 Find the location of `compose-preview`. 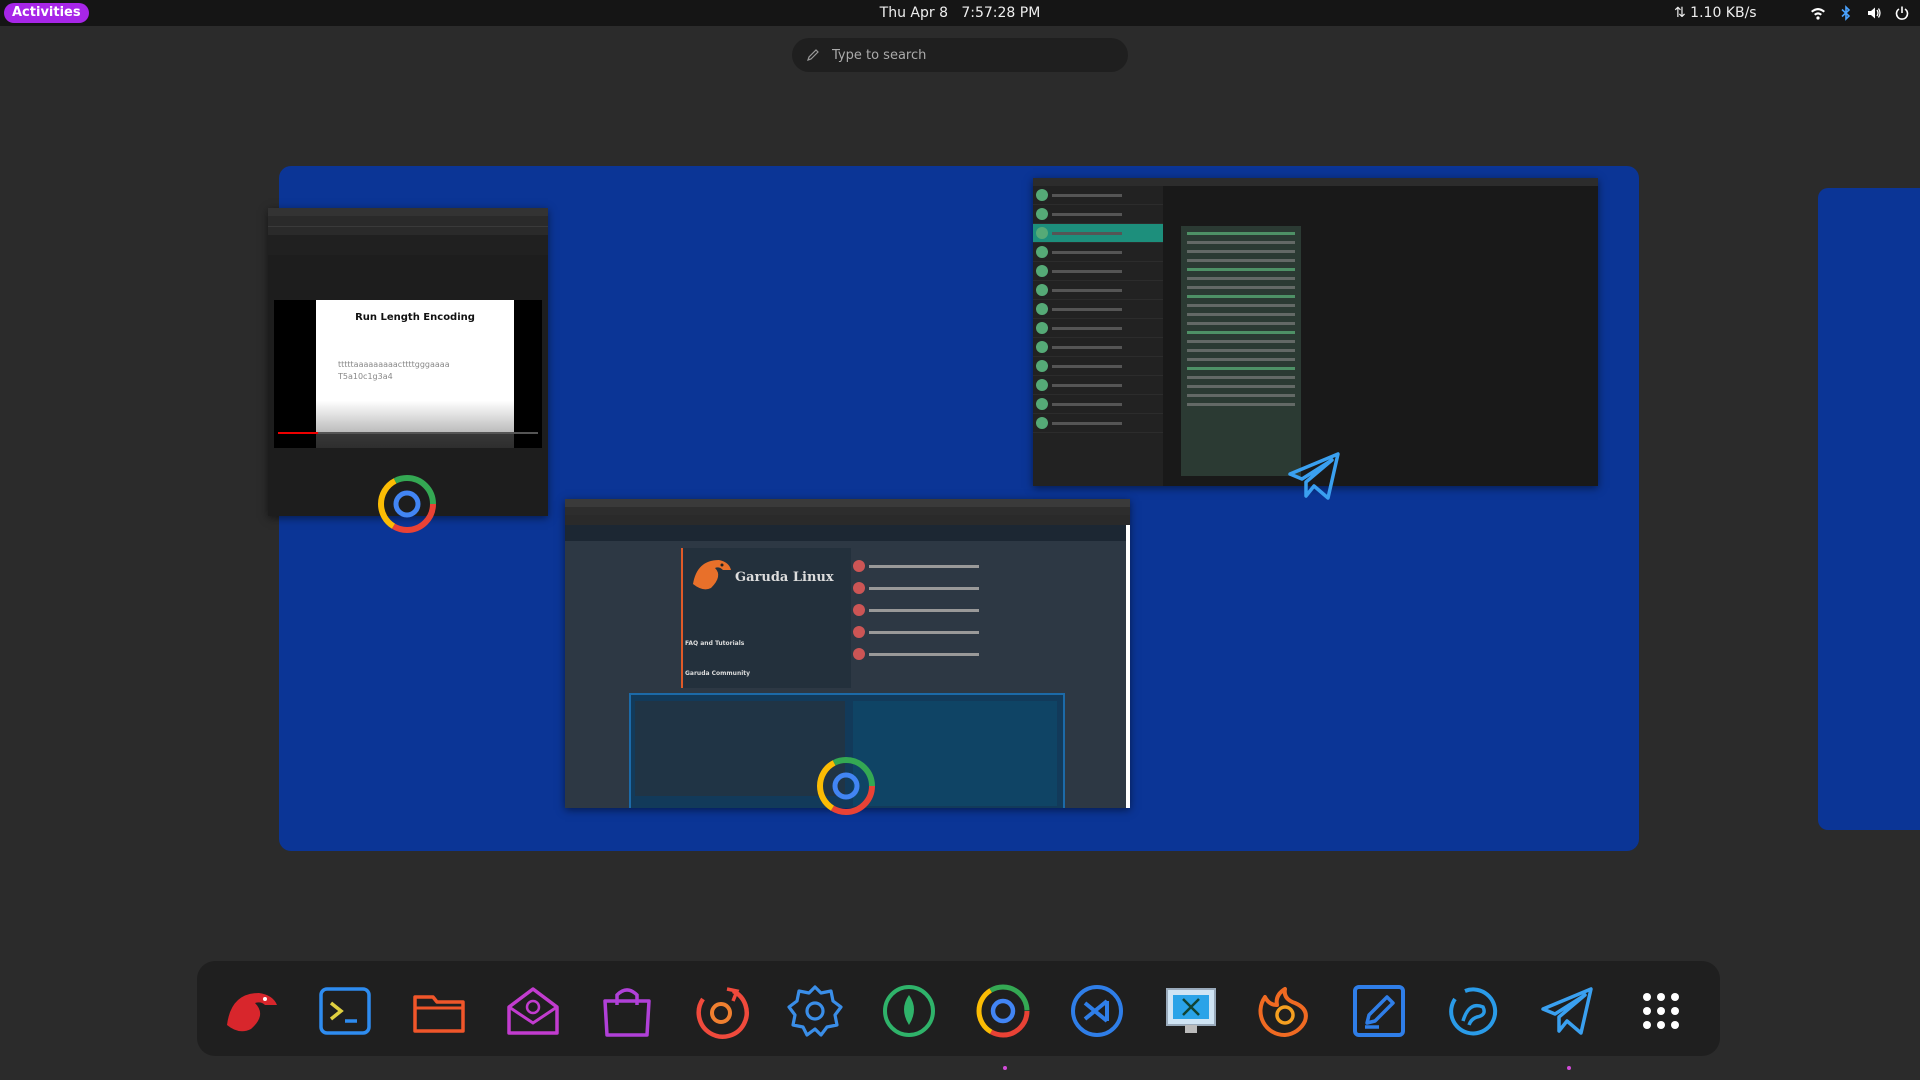

compose-preview is located at coordinates (955, 753).